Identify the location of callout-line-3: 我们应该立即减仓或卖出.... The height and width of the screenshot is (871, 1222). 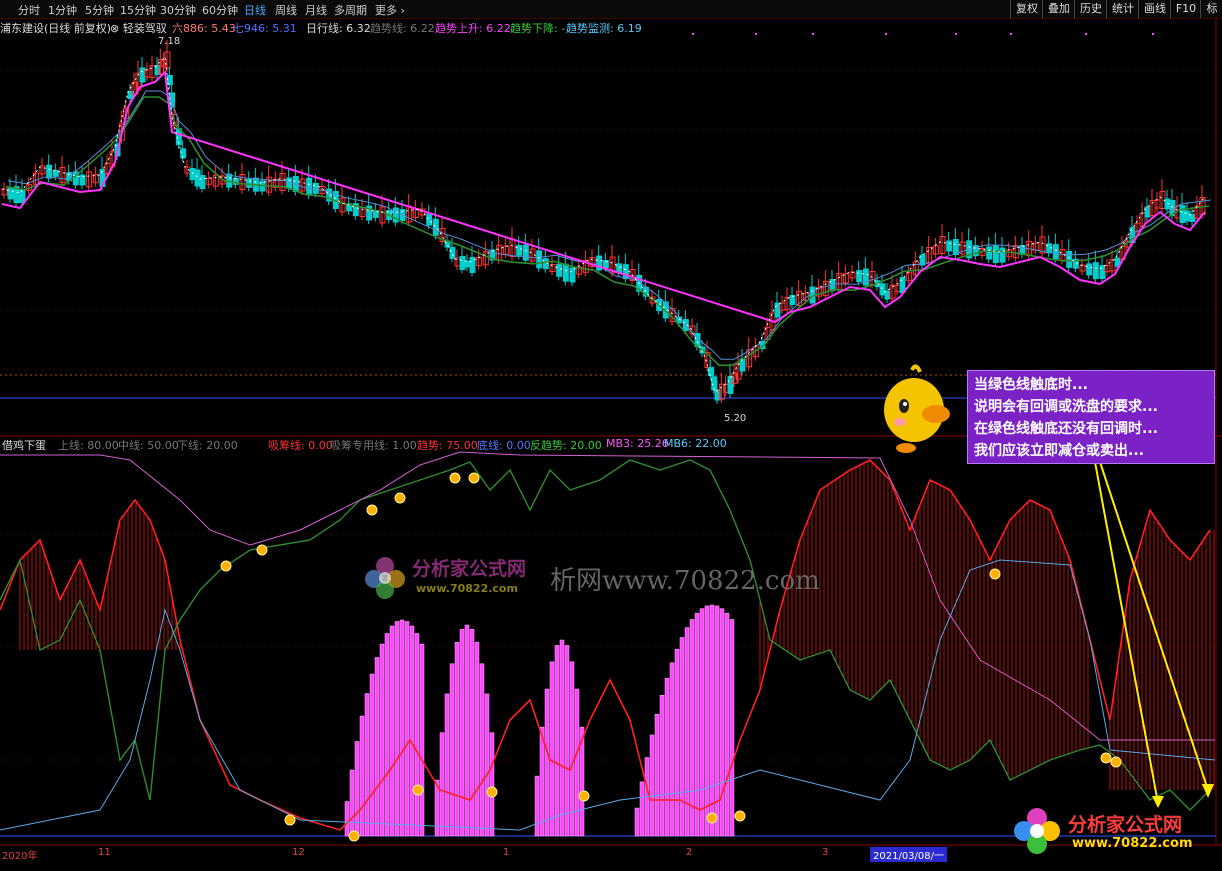
(1059, 451).